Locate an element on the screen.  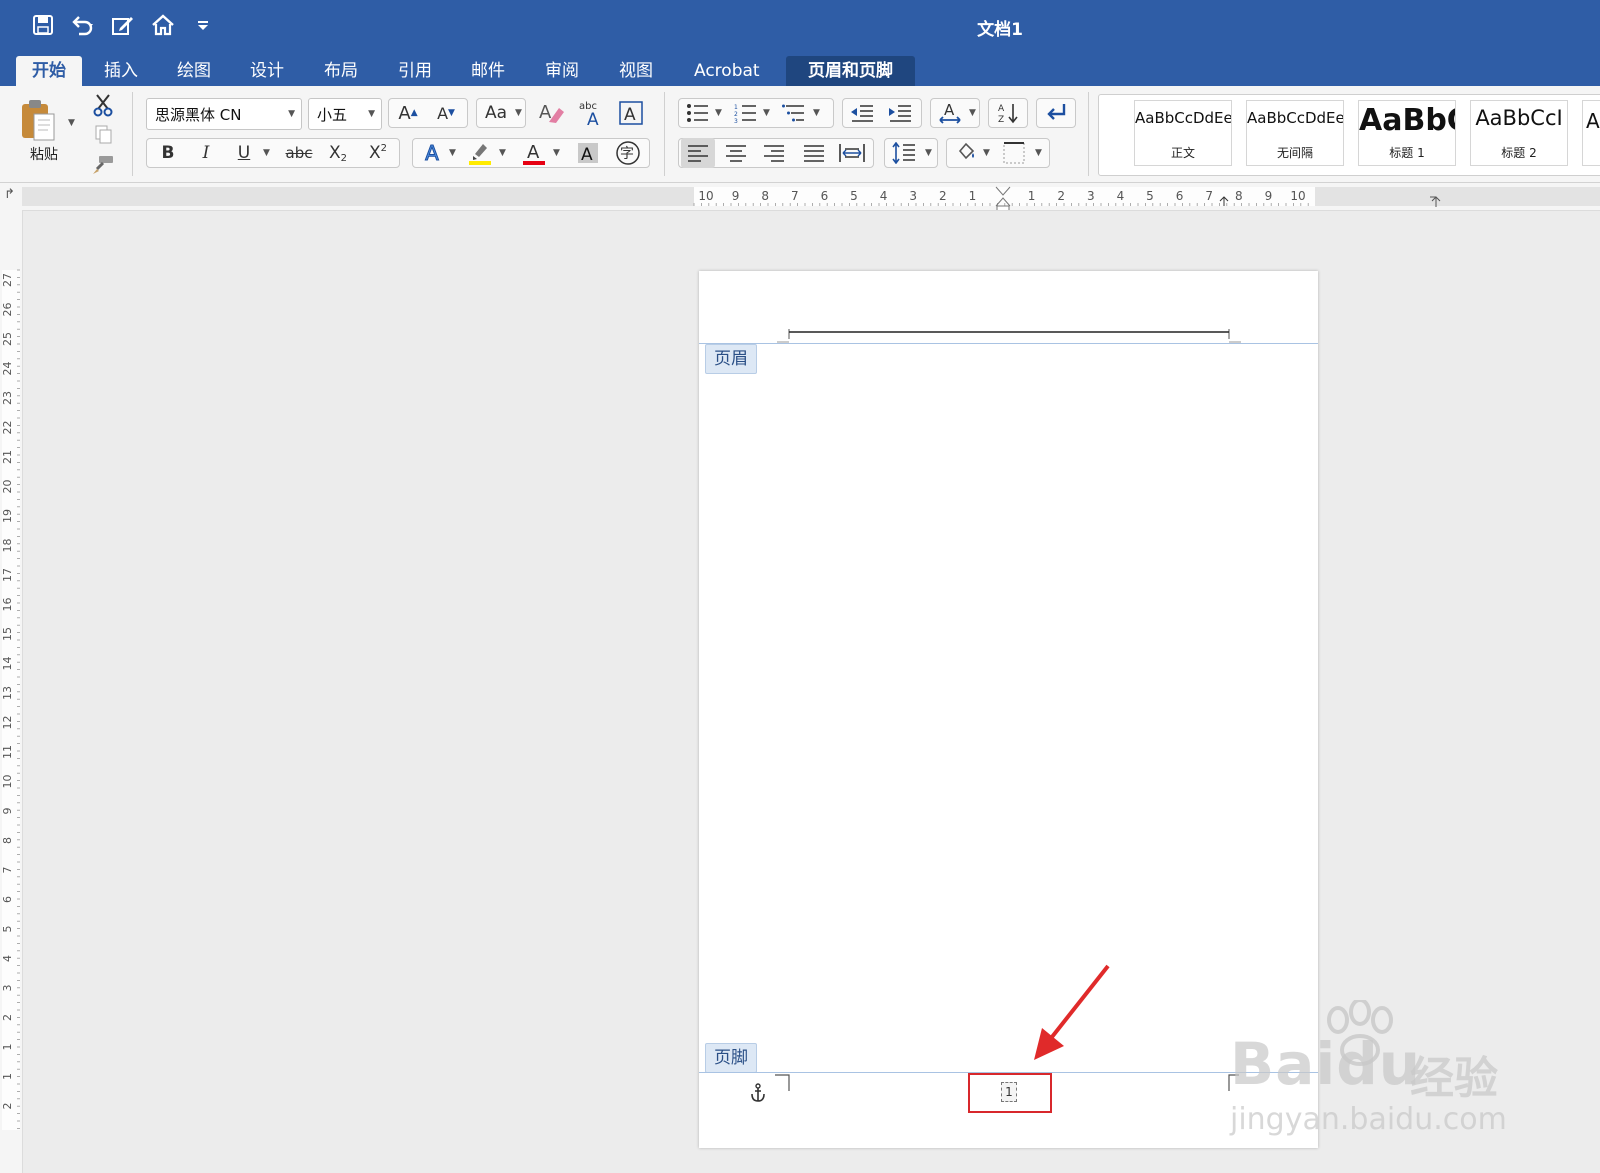
tab-review: 审阅 is located at coordinates (562, 71).